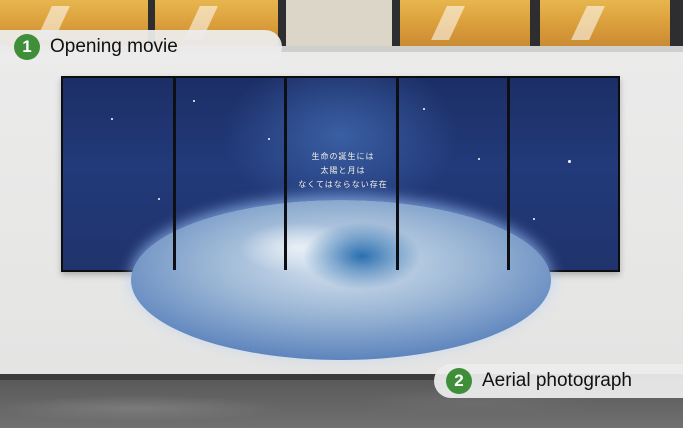 This screenshot has width=683, height=428. I want to click on screen-caption-line: 太陽と月は, so click(343, 170).